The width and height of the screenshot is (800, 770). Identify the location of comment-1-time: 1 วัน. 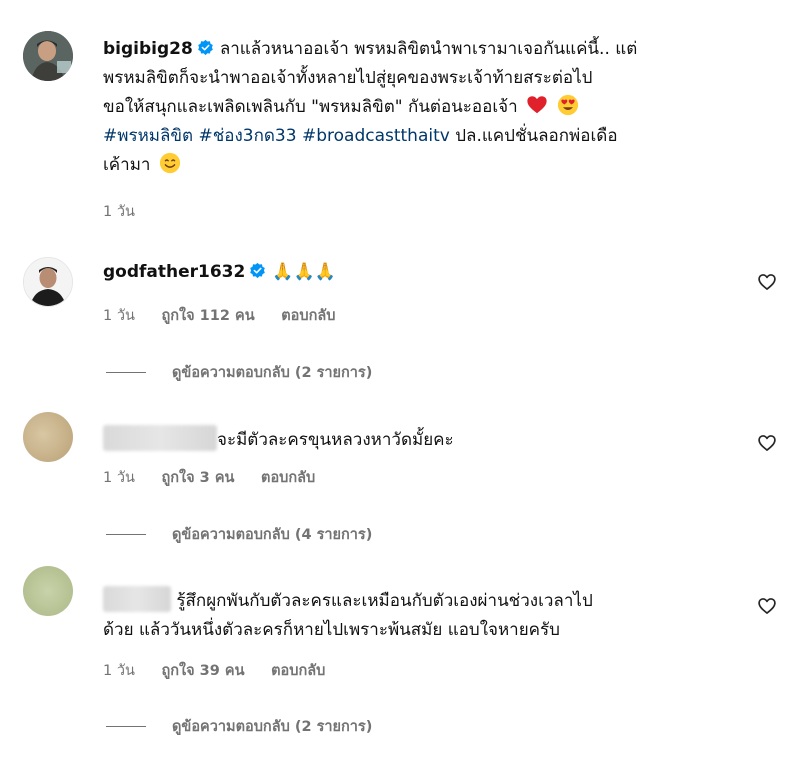
(119, 316).